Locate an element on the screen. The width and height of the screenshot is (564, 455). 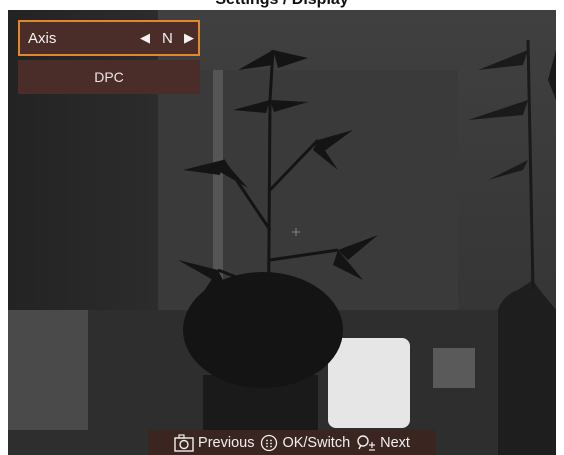
frame-edge is located at coordinates (218, 185).